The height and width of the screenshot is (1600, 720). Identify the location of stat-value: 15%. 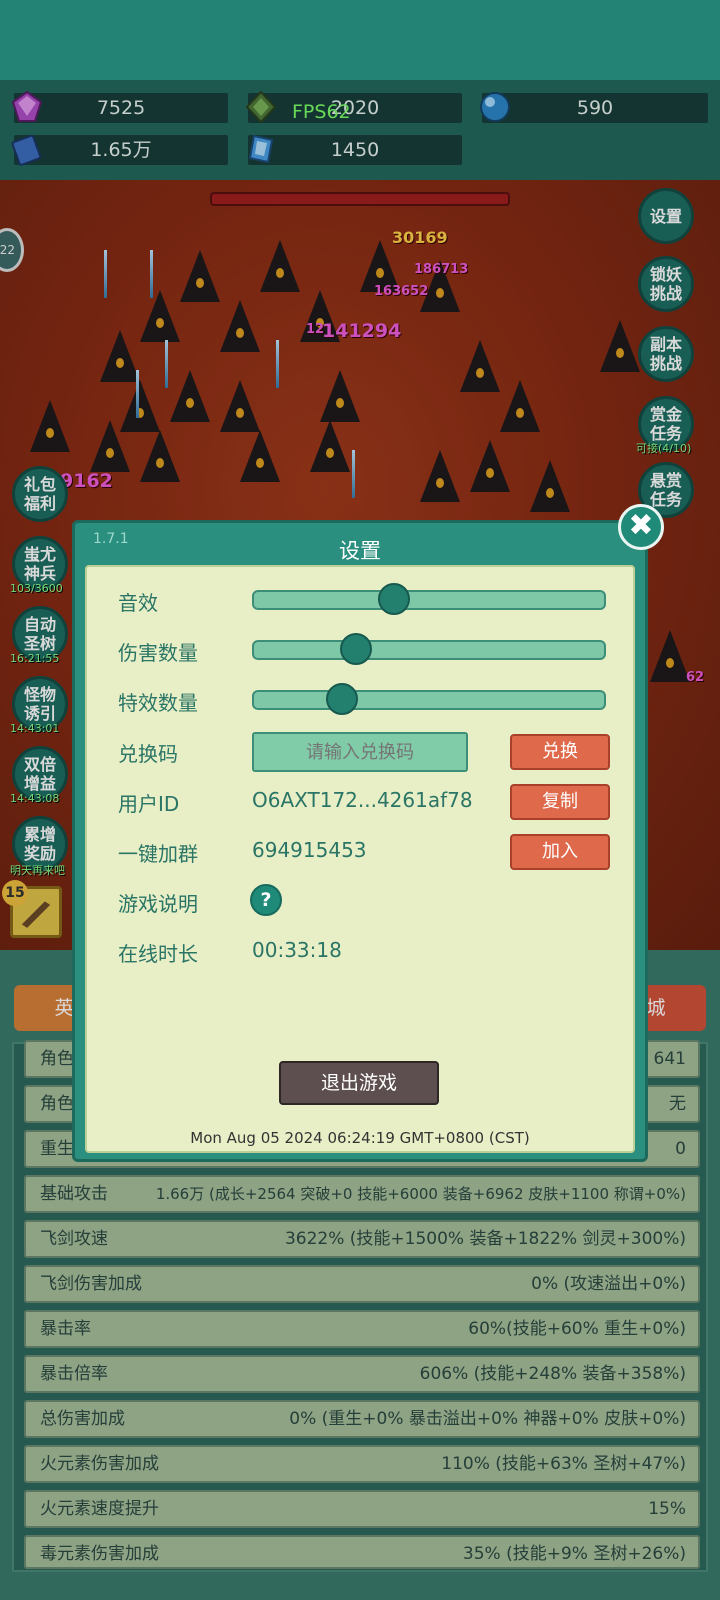
(667, 1509).